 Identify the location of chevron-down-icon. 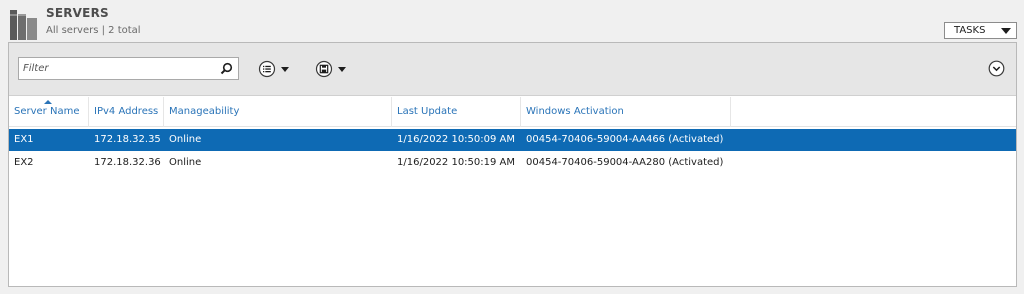
(996, 68).